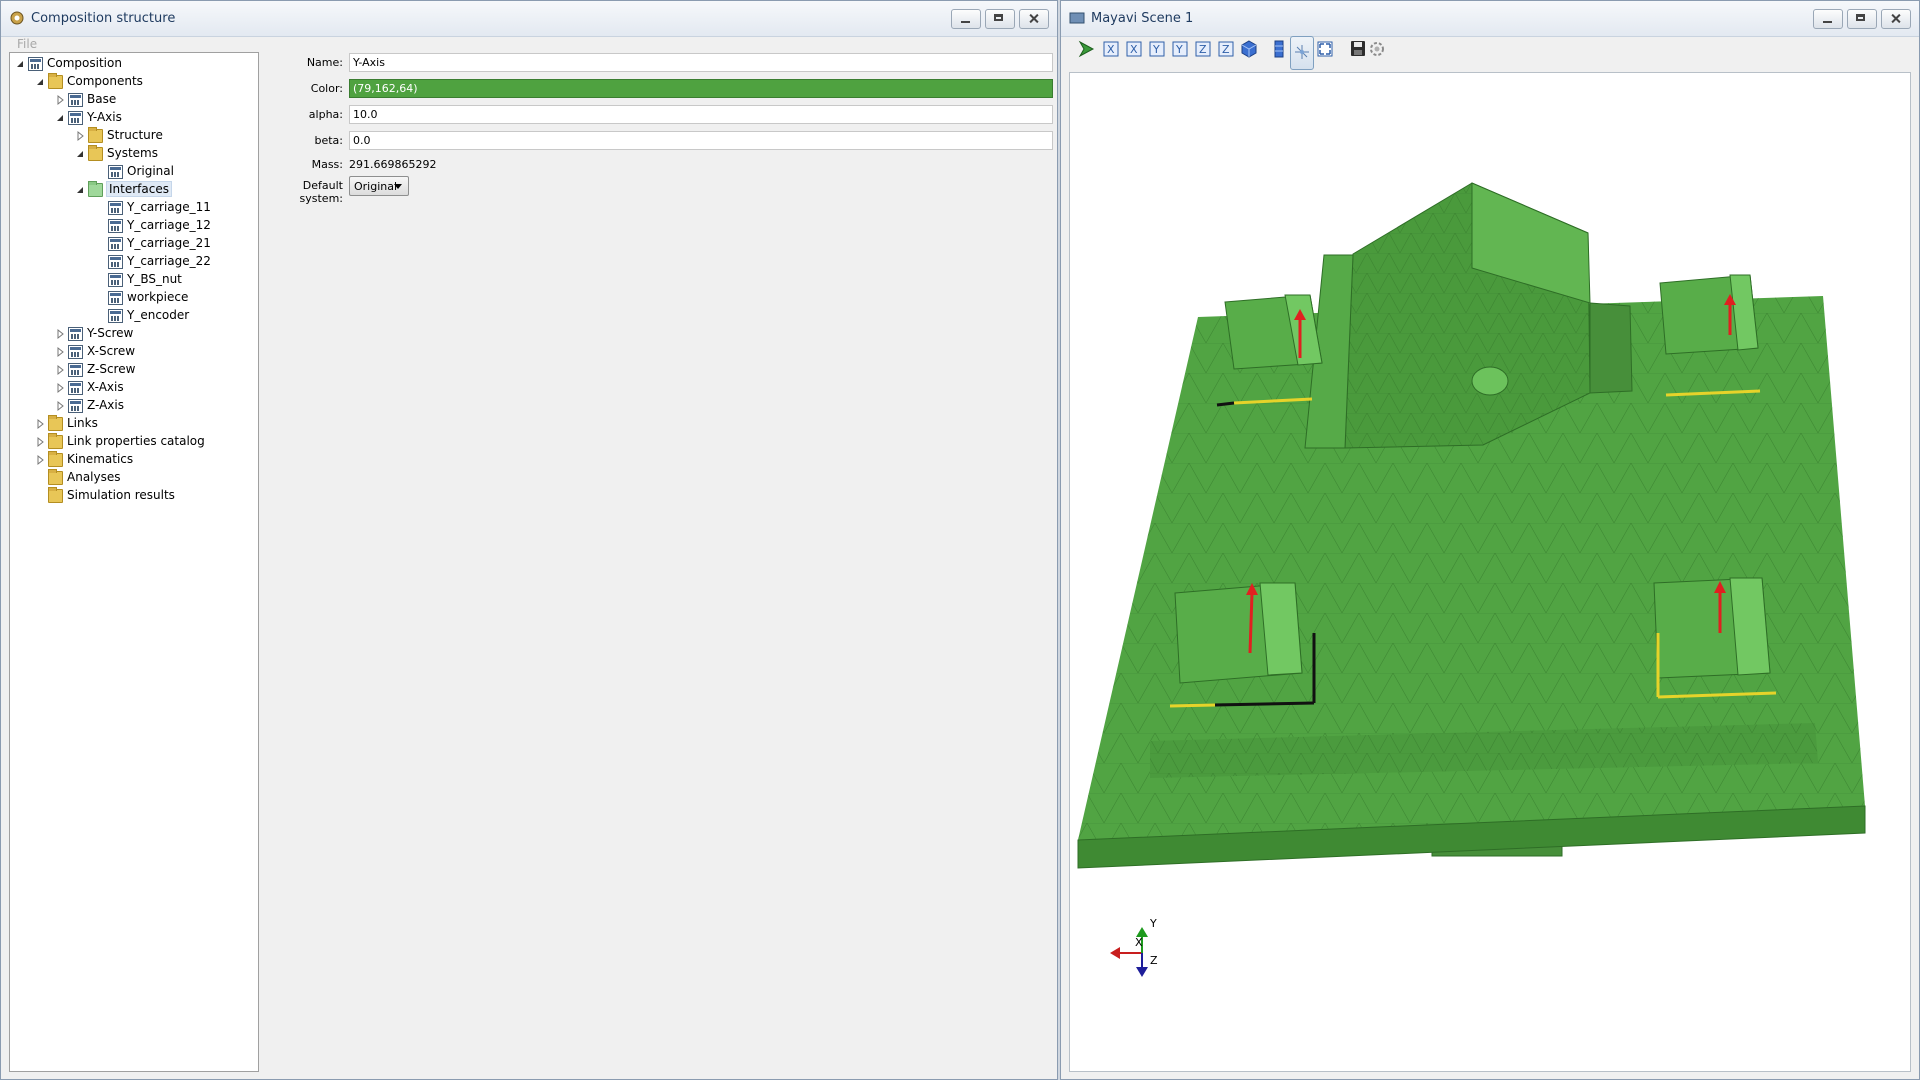  I want to click on tree-item-interface: Y_carriage_11, so click(152, 207).